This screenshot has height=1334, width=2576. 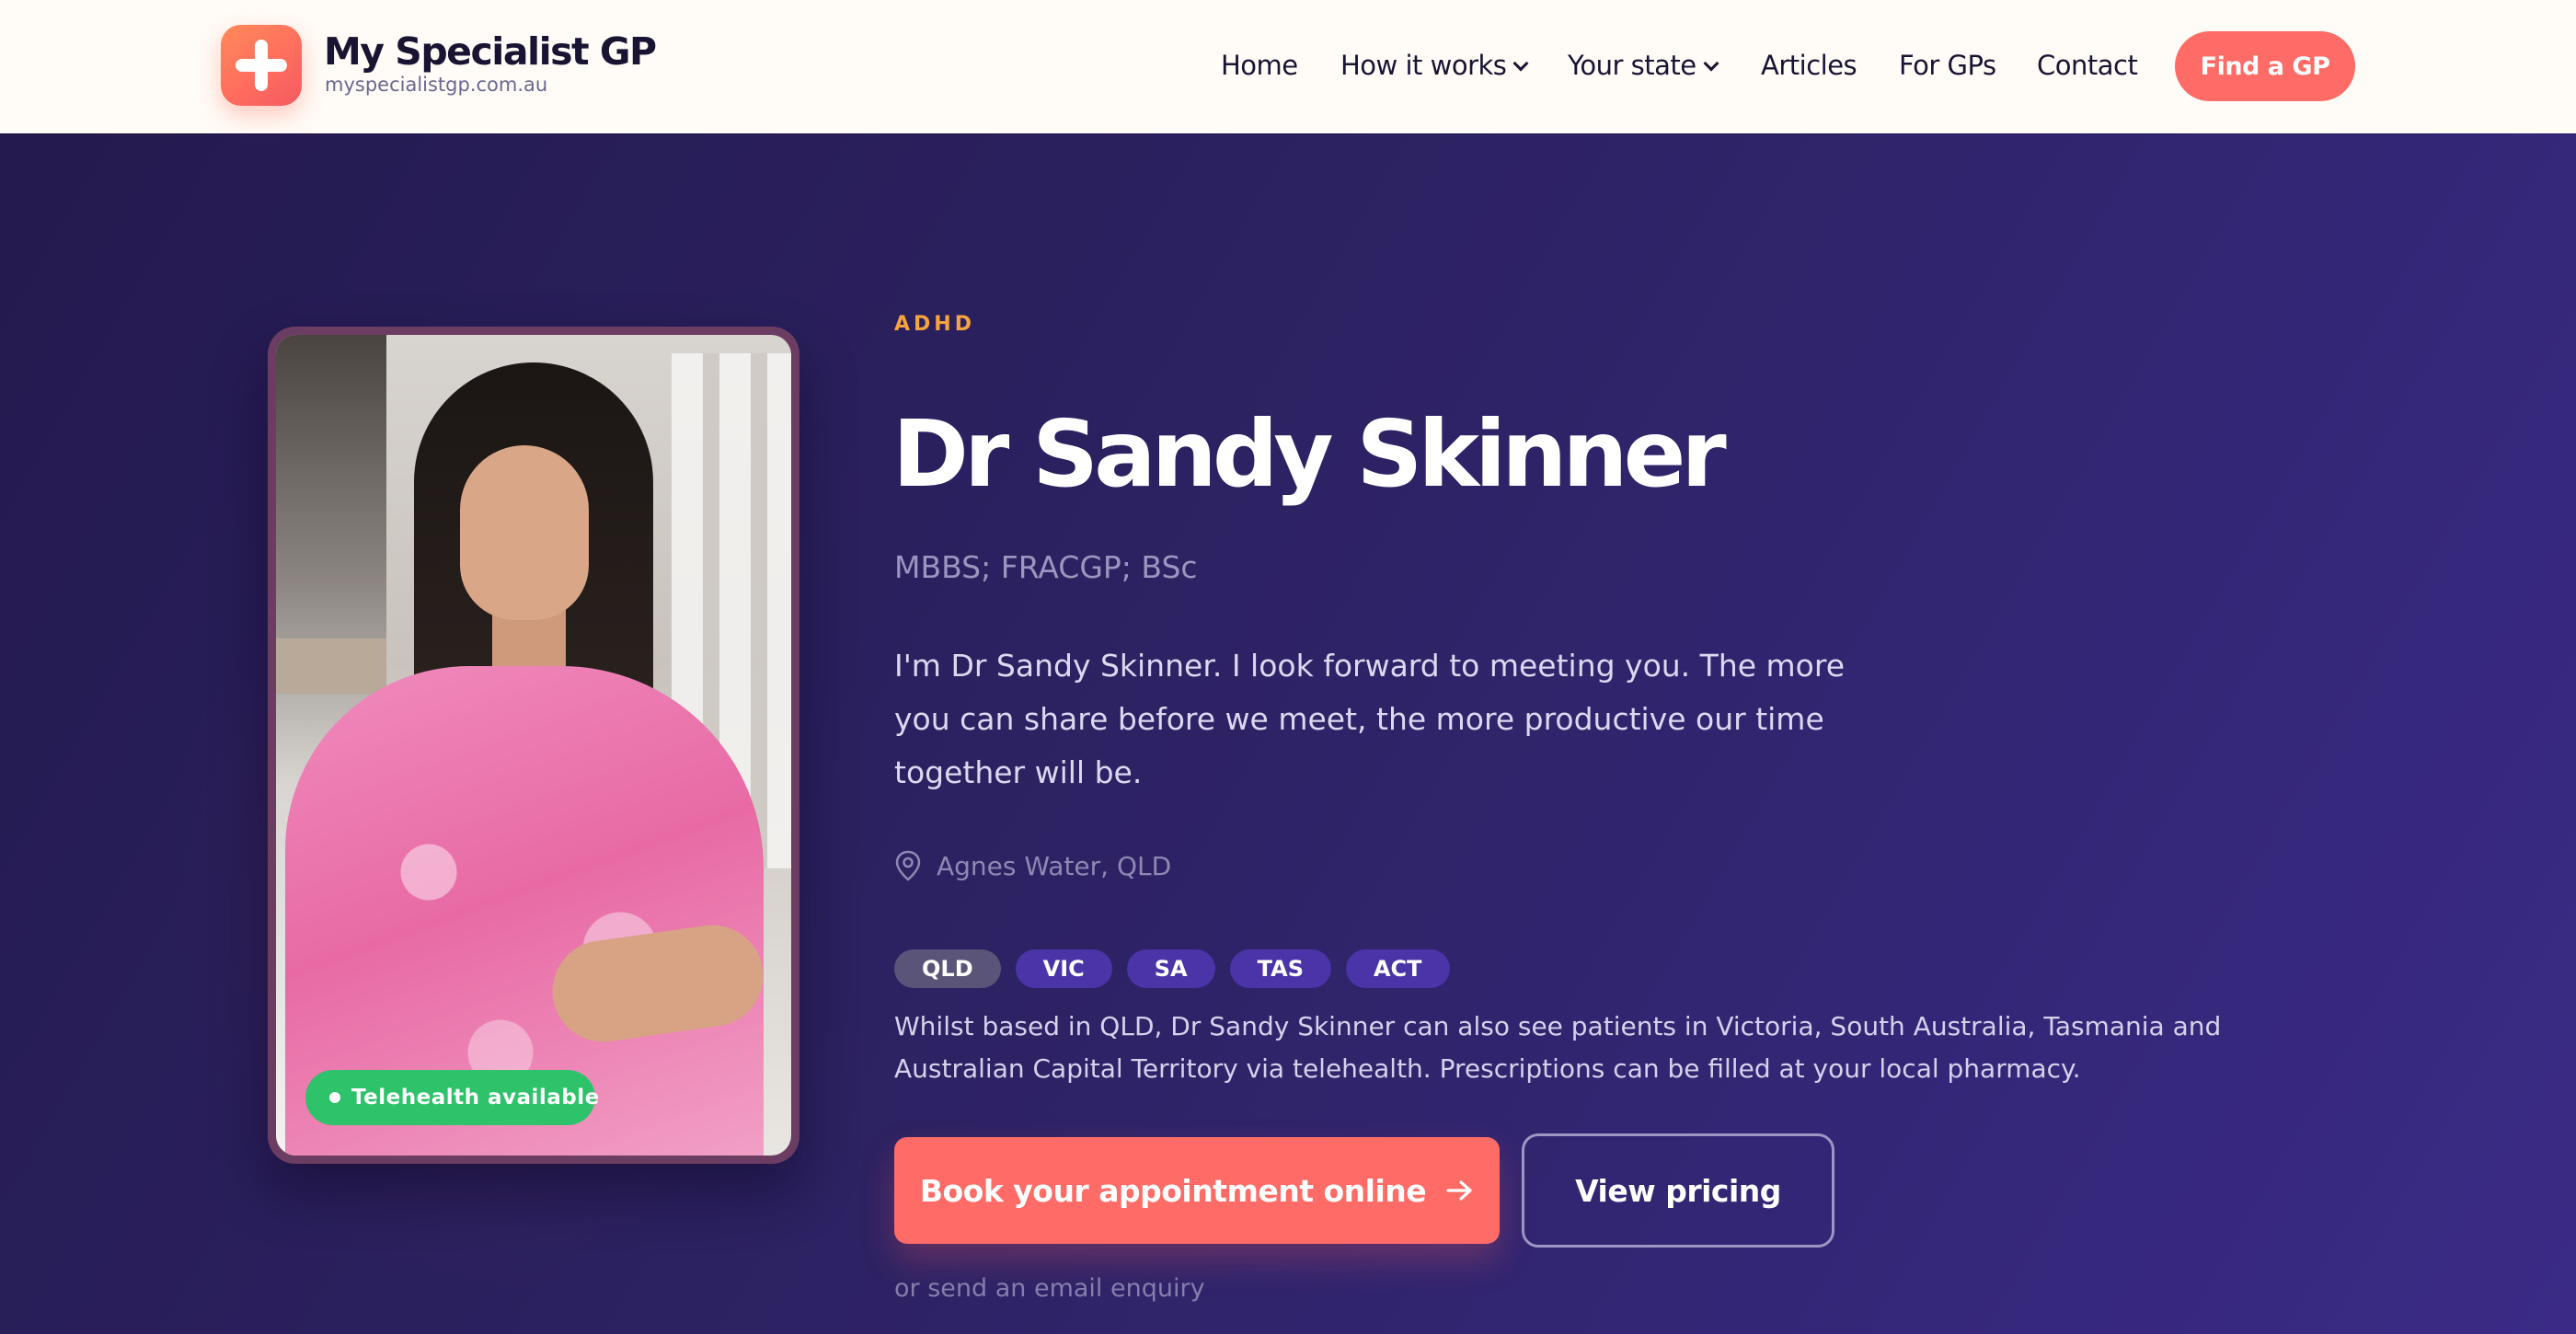 What do you see at coordinates (261, 65) in the screenshot?
I see `logo-plus-icon` at bounding box center [261, 65].